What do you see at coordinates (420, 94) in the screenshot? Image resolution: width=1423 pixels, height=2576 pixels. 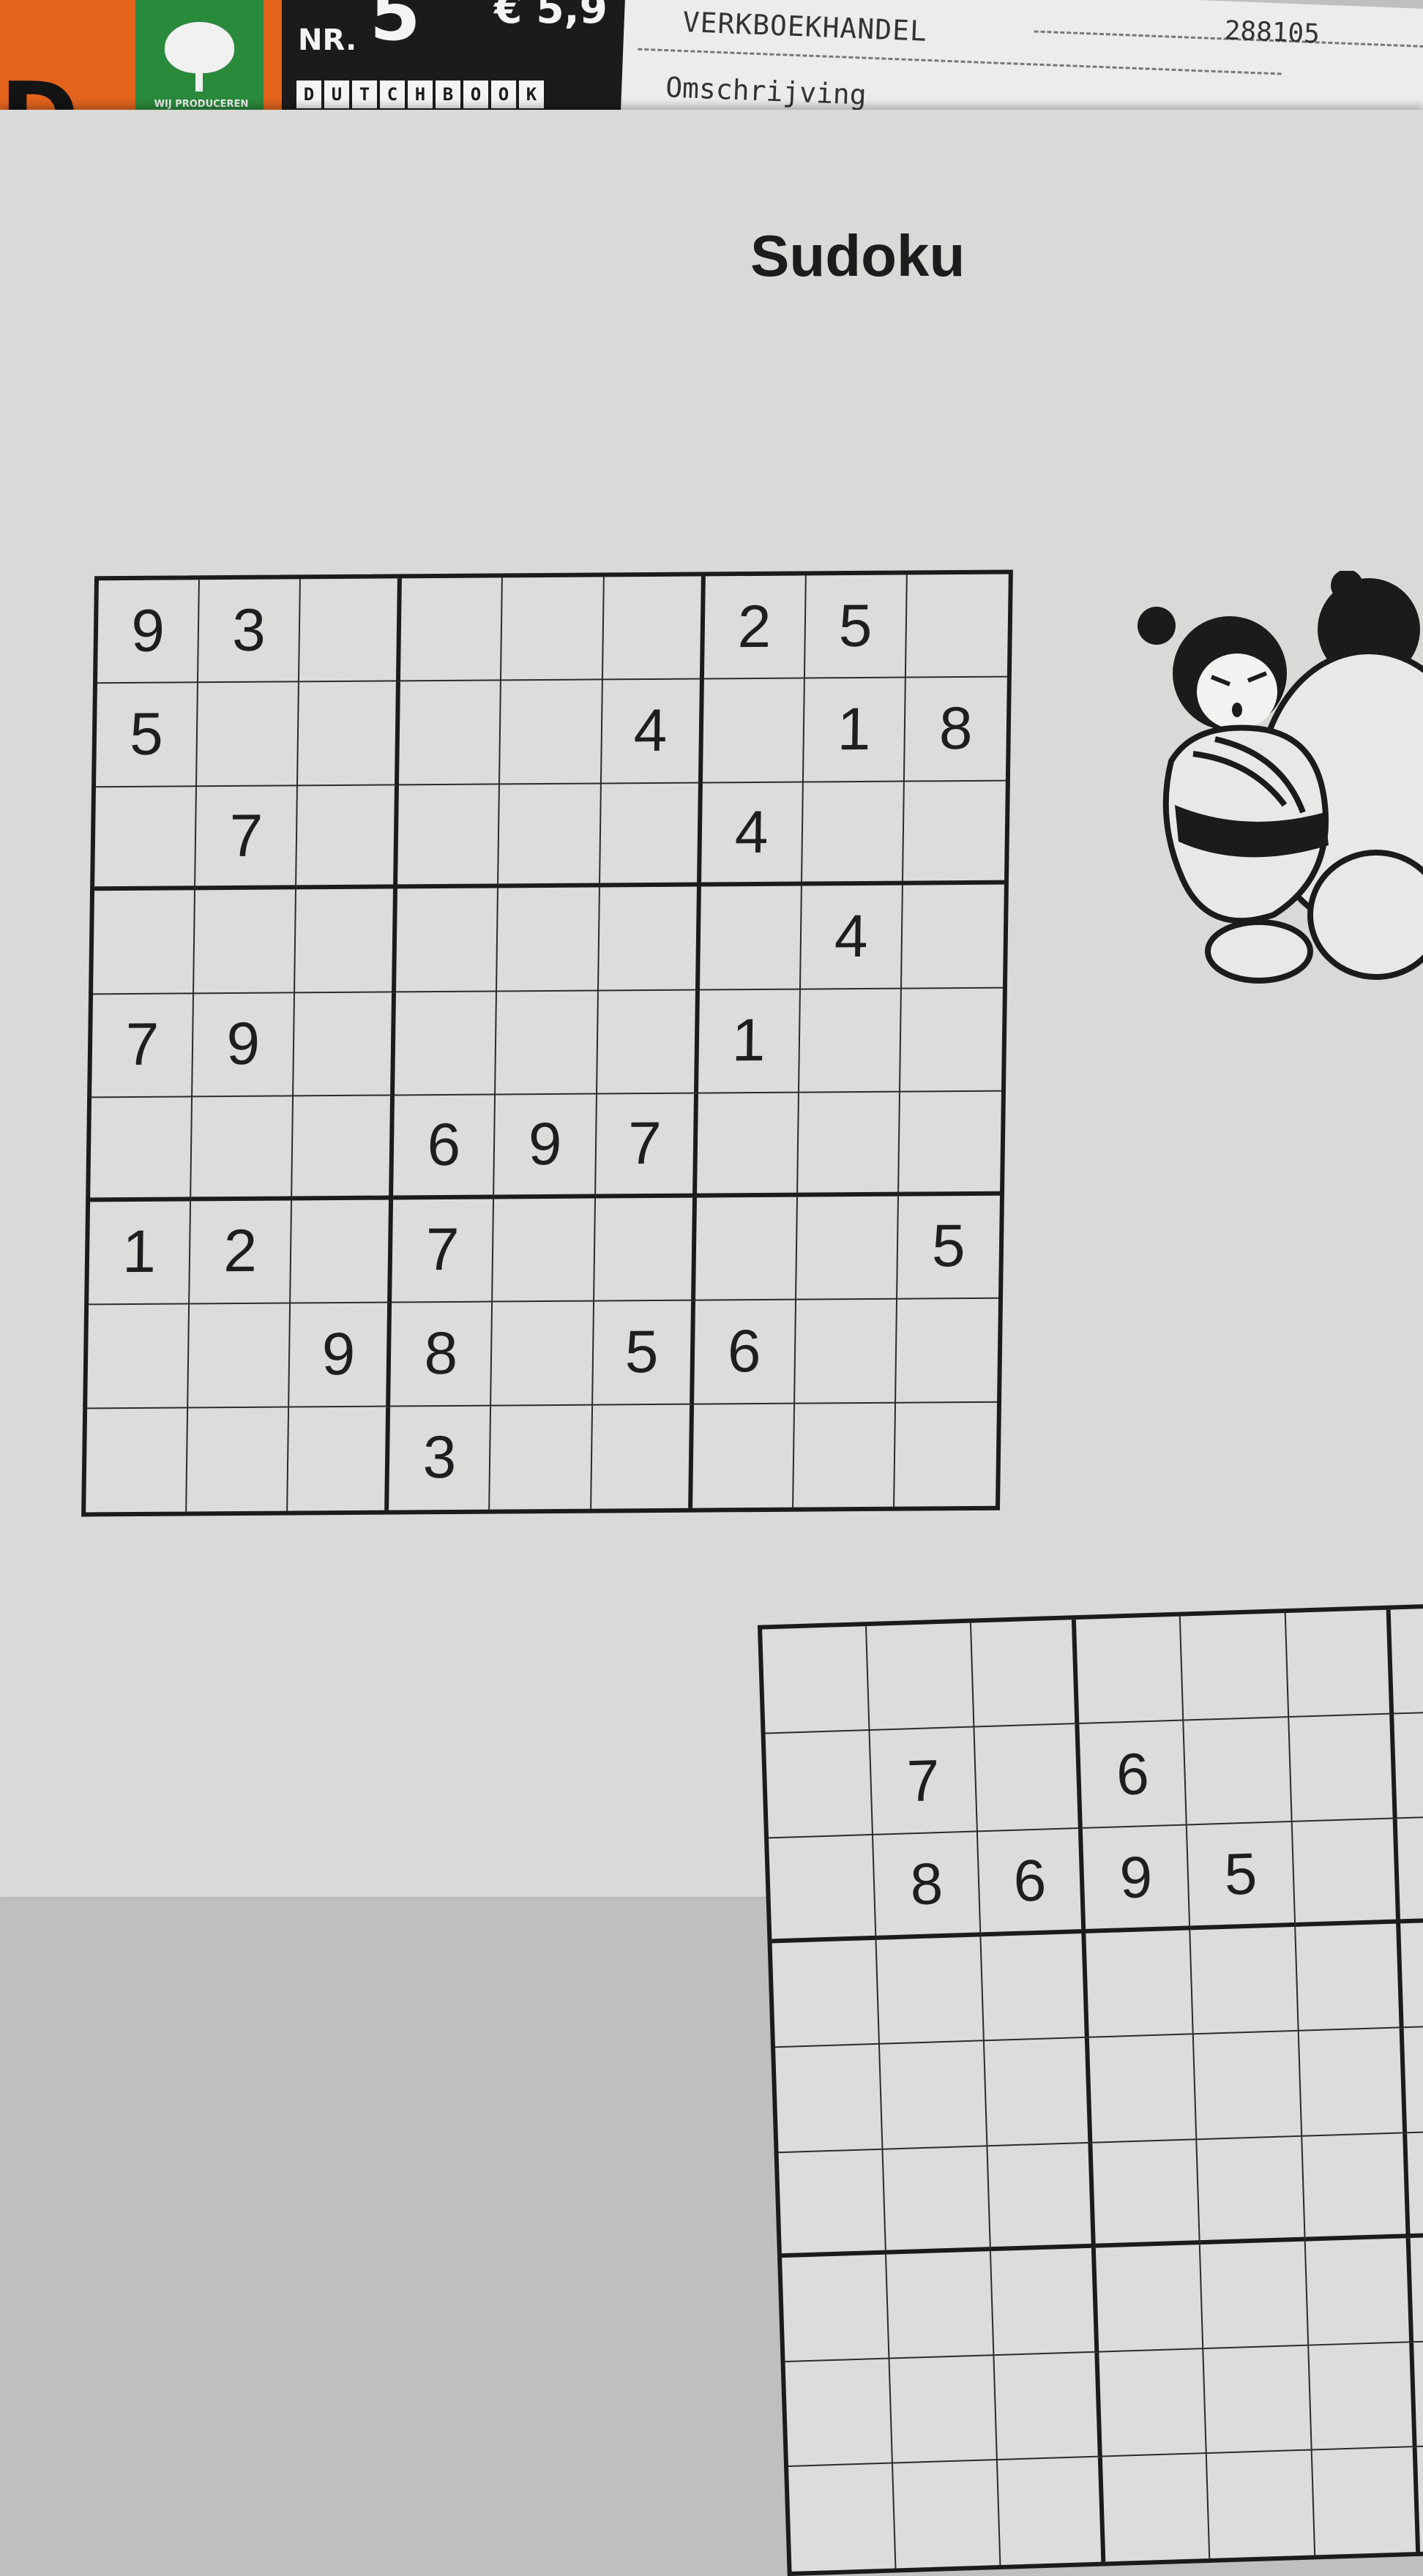 I see `brand-letter: H` at bounding box center [420, 94].